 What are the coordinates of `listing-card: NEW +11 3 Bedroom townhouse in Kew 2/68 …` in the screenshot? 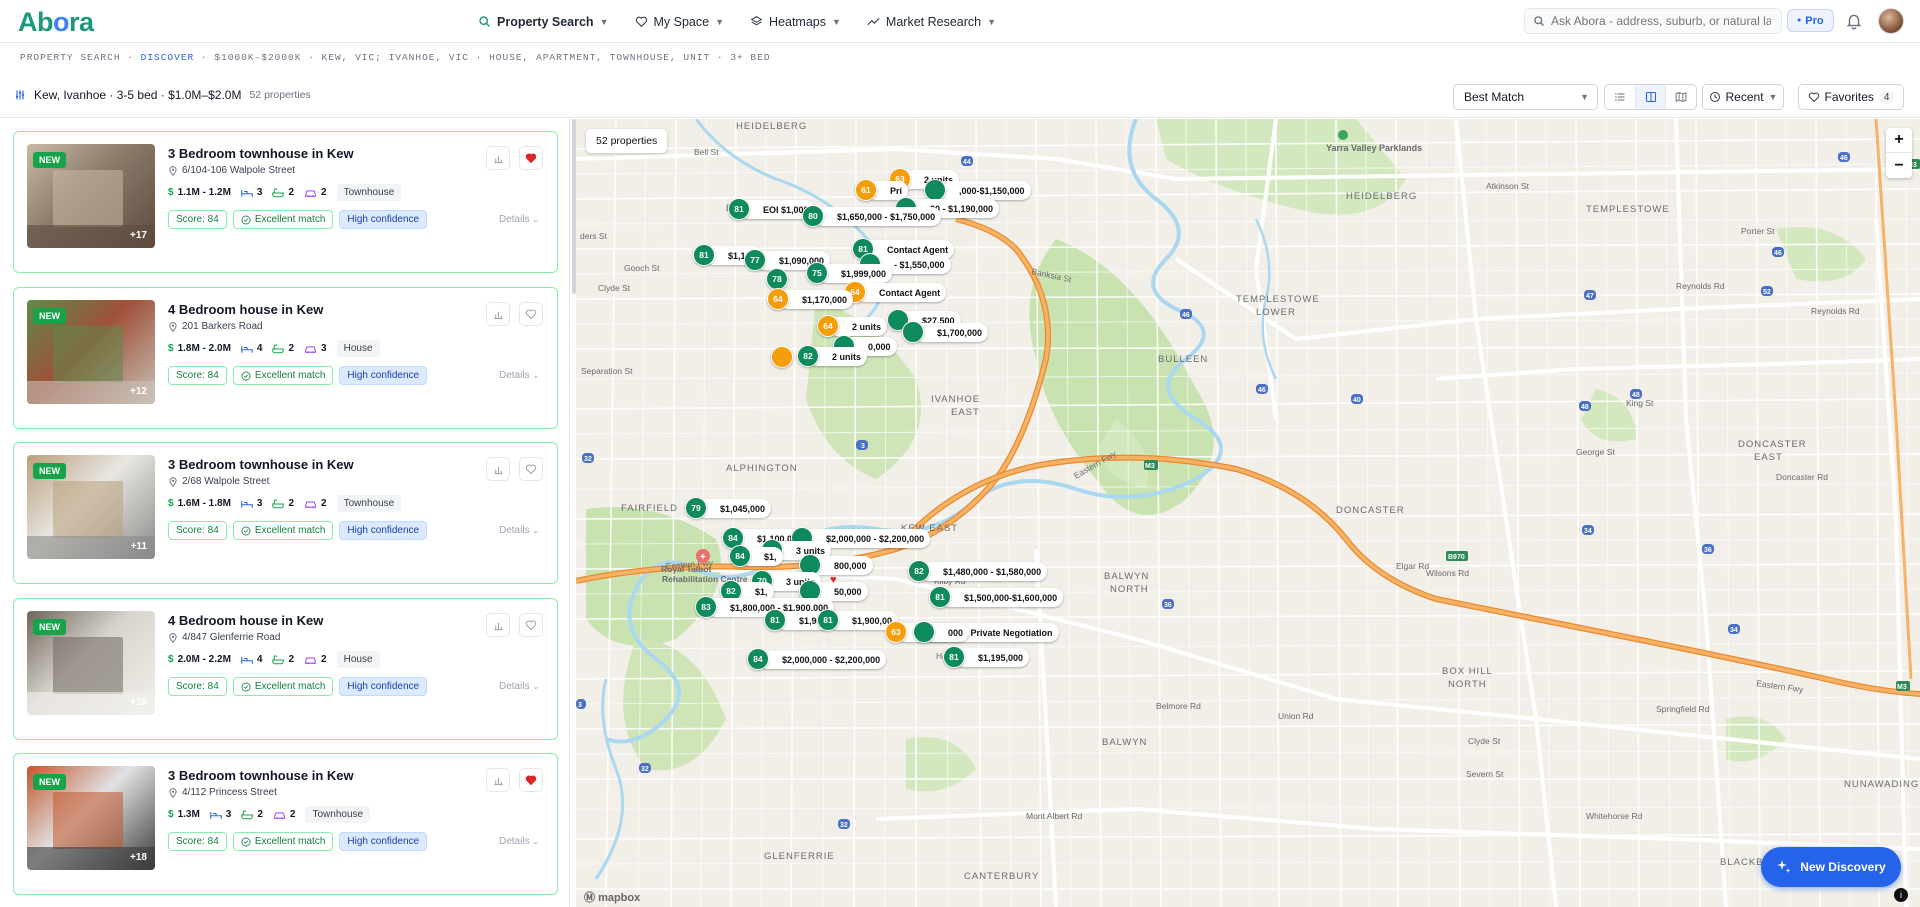 It's located at (285, 513).